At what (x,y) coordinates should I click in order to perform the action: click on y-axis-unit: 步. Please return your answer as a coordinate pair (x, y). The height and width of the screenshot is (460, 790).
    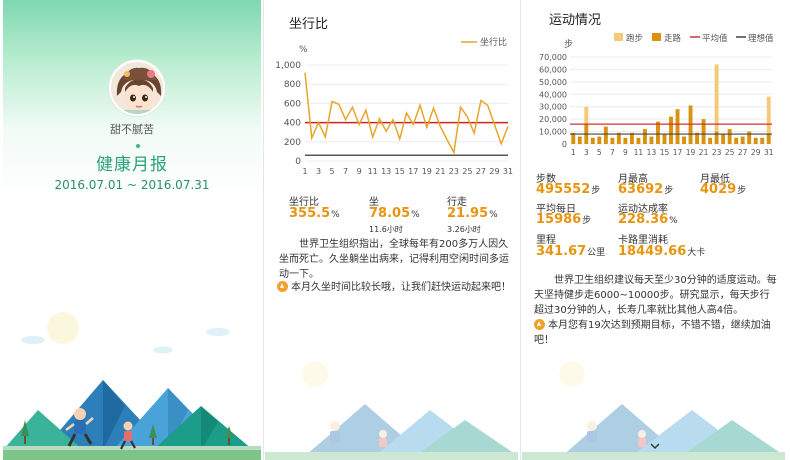
    Looking at the image, I should click on (568, 44).